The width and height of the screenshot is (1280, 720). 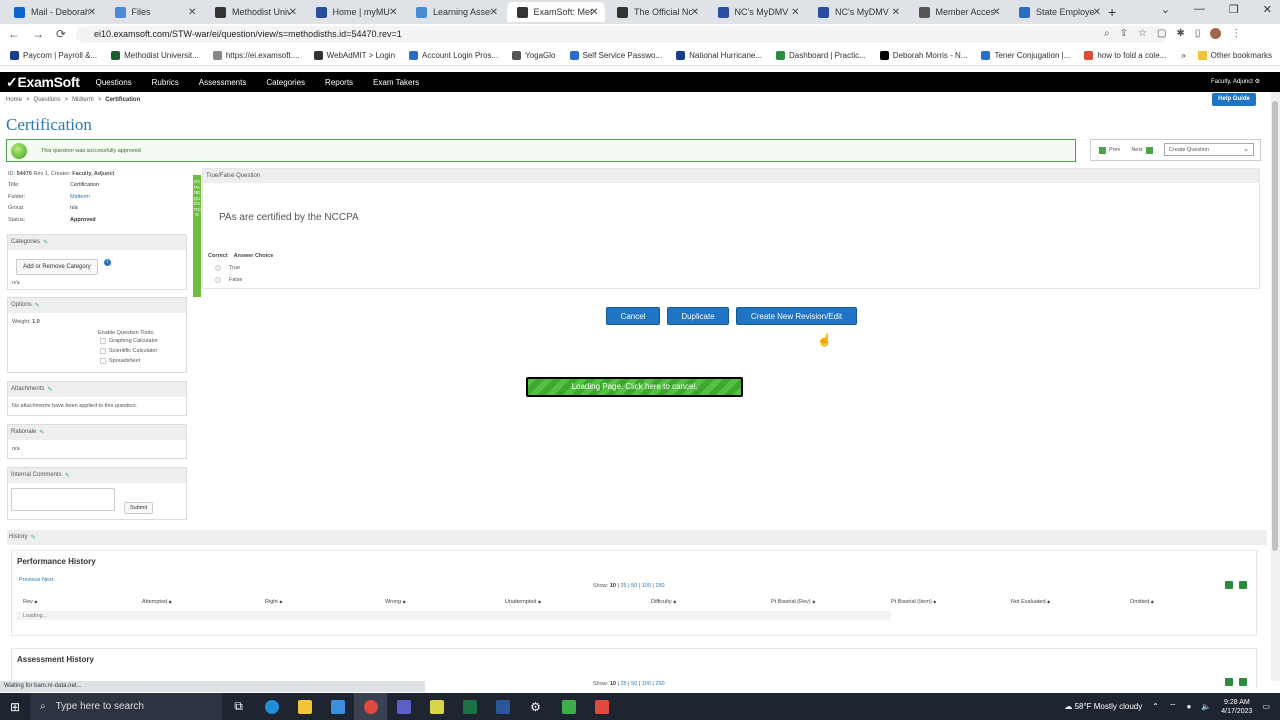 What do you see at coordinates (1161, 33) in the screenshot?
I see `extension-icon: ▢` at bounding box center [1161, 33].